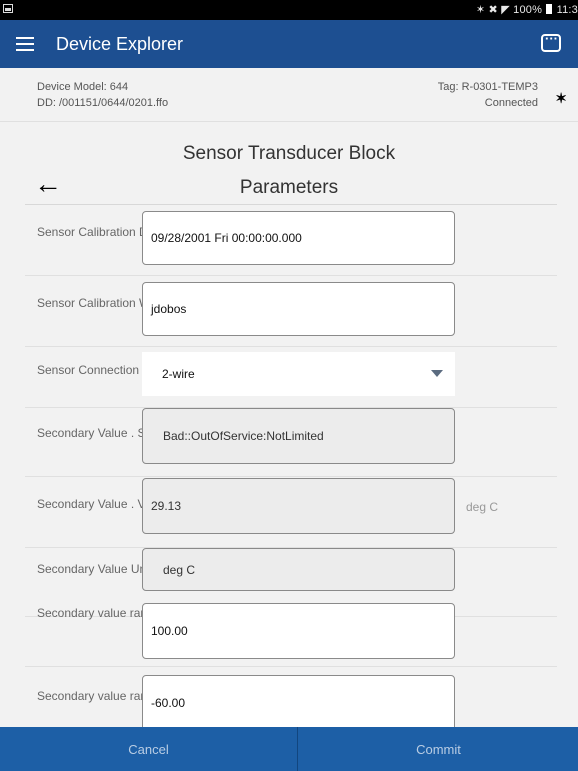 Image resolution: width=578 pixels, height=771 pixels. I want to click on select-value: 2-wire, so click(178, 374).